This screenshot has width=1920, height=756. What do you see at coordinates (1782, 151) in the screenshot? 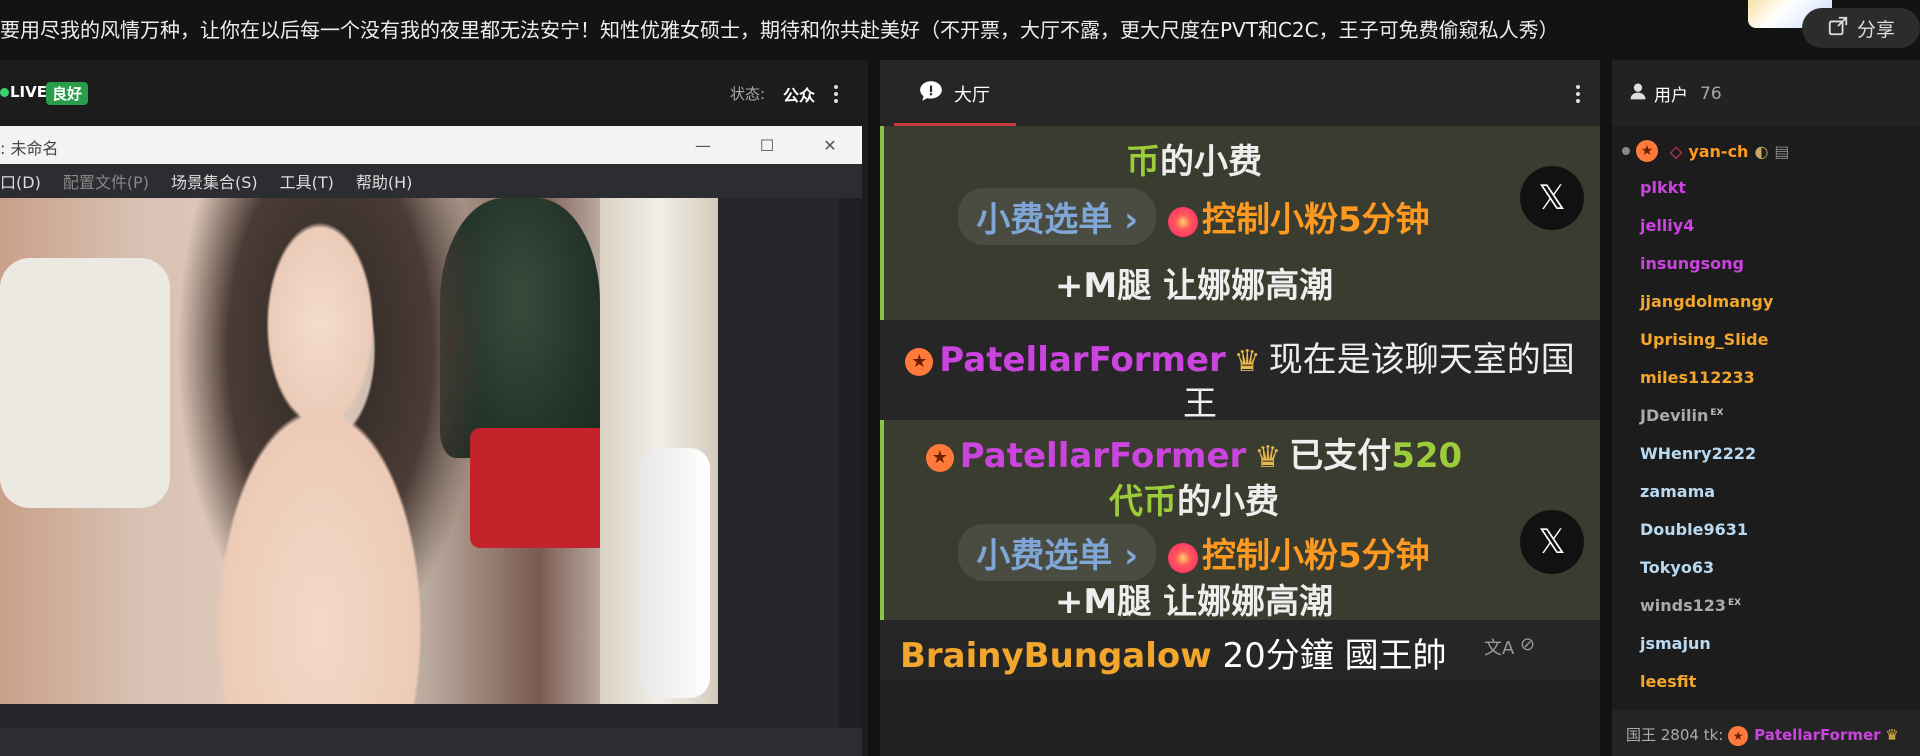
I see `notes-icon: ▤` at bounding box center [1782, 151].